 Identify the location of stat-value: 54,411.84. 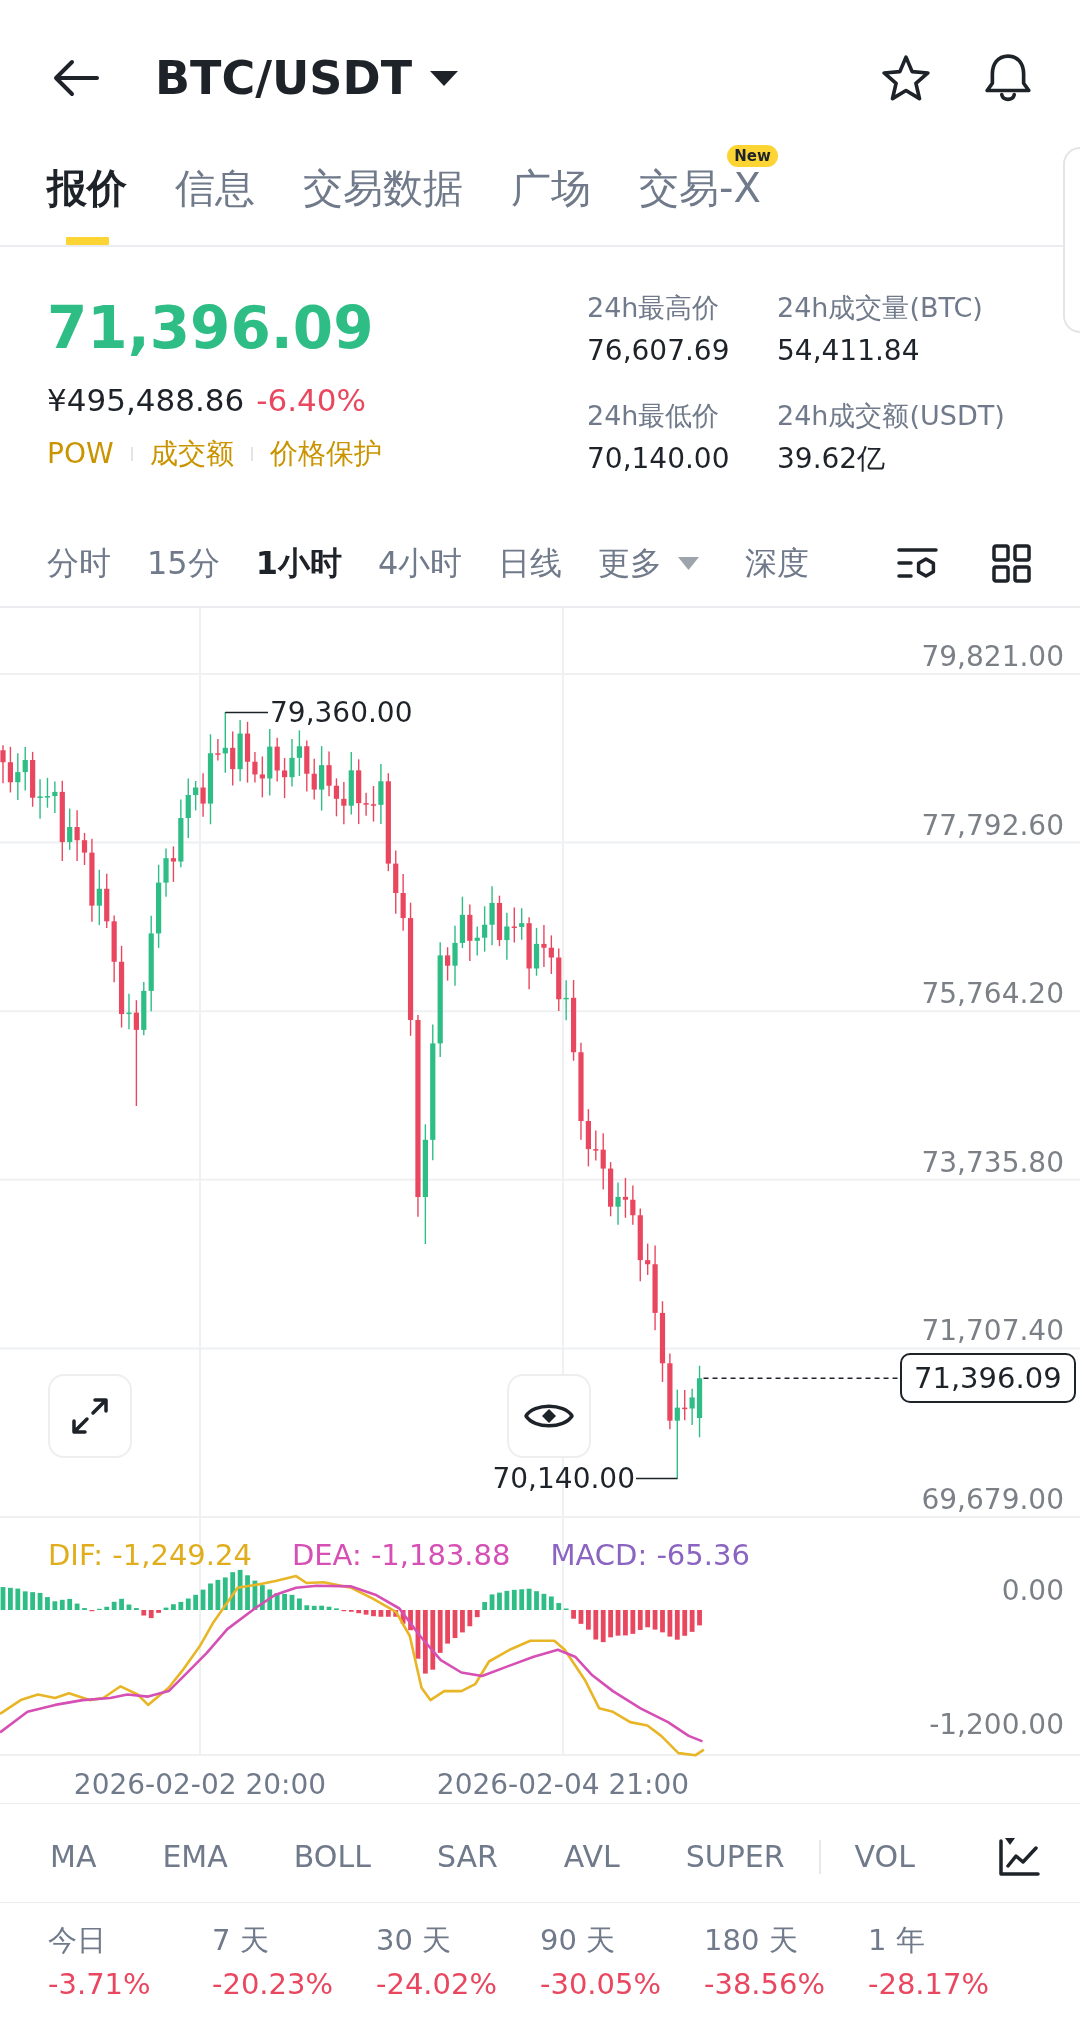
(848, 351).